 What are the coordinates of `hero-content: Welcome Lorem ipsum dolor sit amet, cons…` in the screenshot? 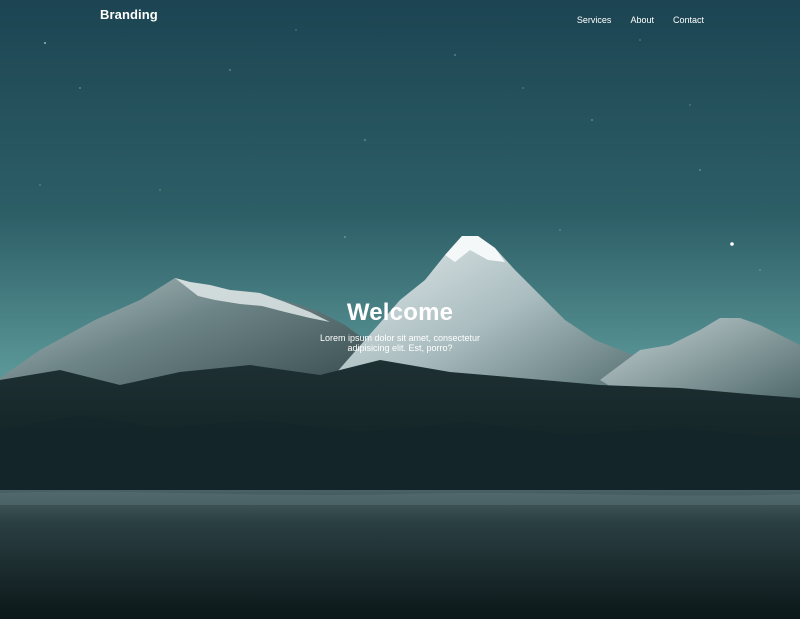 It's located at (400, 324).